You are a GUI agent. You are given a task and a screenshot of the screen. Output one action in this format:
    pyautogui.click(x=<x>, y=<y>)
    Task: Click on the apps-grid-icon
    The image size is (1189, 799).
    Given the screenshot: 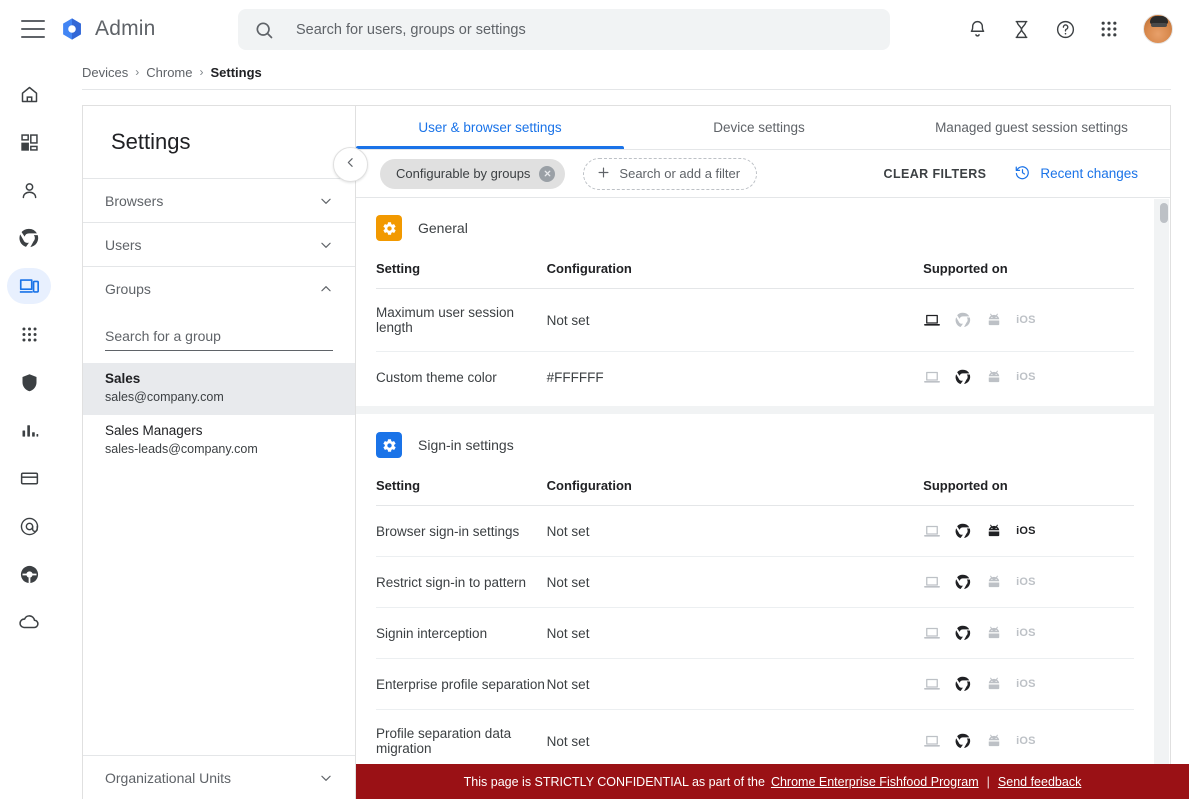 What is the action you would take?
    pyautogui.click(x=1109, y=29)
    